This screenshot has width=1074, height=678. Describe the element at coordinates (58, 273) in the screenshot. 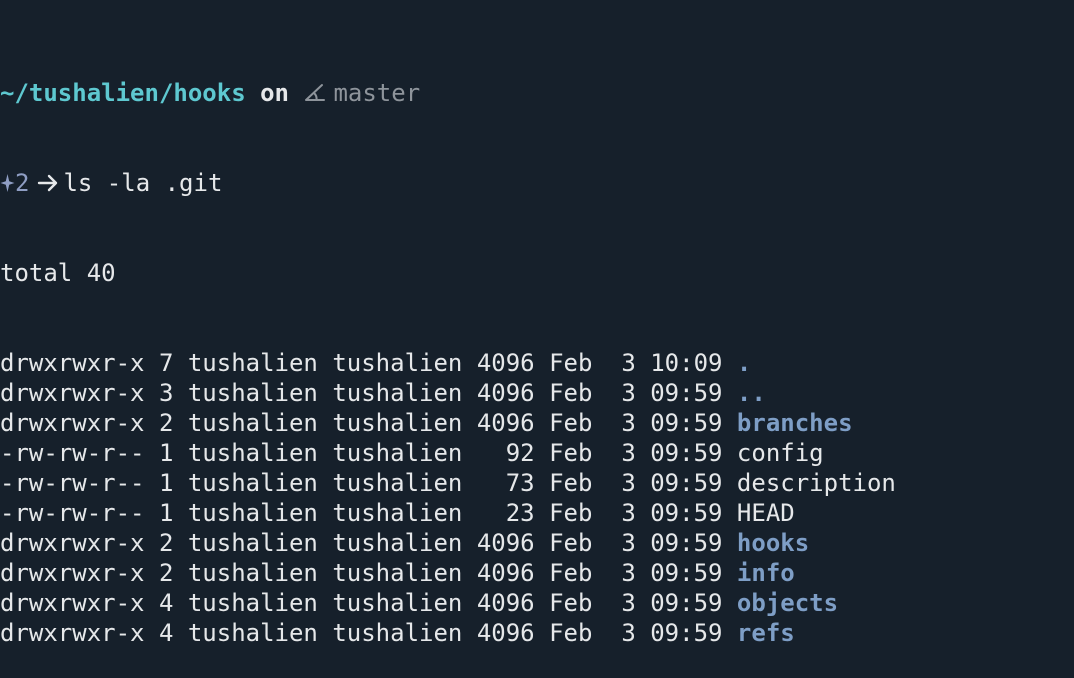

I see `total-line: total 40` at that location.